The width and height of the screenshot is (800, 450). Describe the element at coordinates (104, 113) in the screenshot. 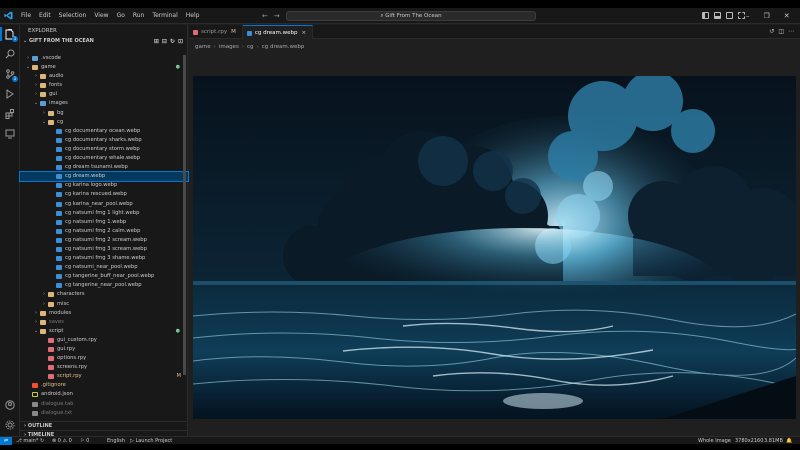

I see `tree-item: › bg` at that location.